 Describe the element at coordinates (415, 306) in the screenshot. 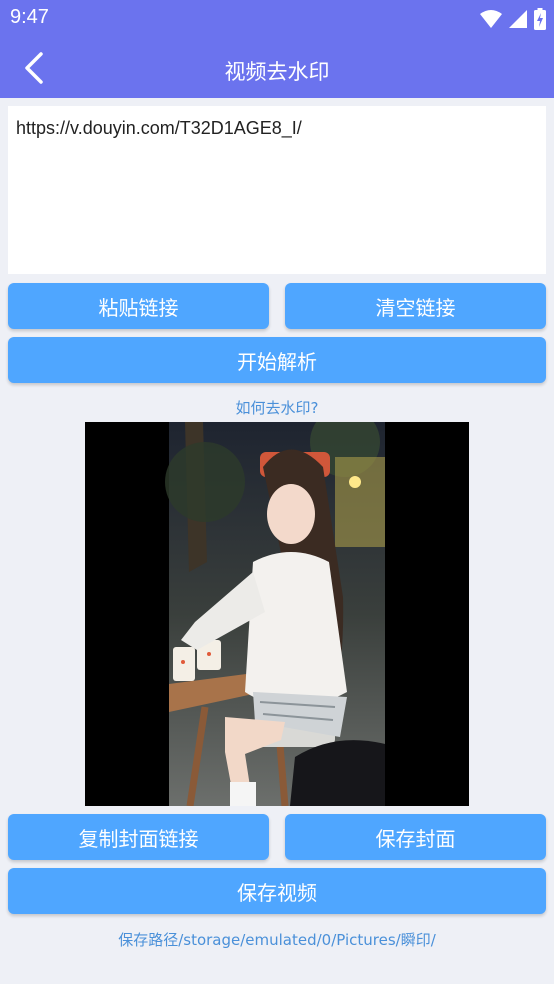

I see `clear-link-button: 清空链接` at that location.